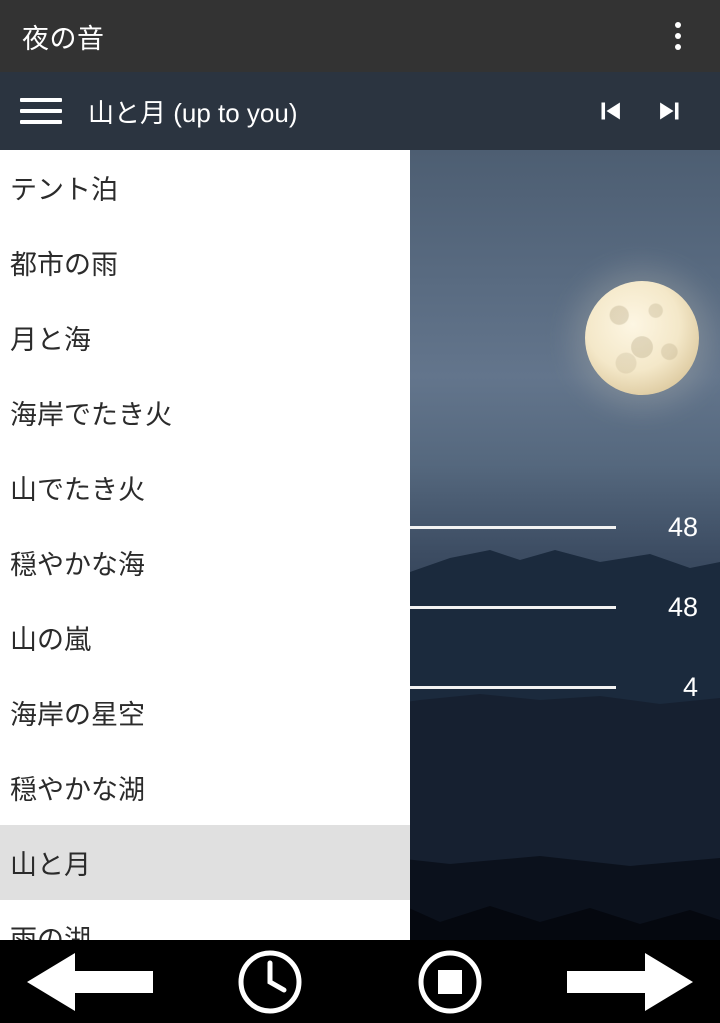  What do you see at coordinates (64, 265) in the screenshot?
I see `list-item-label: 都市の雨` at bounding box center [64, 265].